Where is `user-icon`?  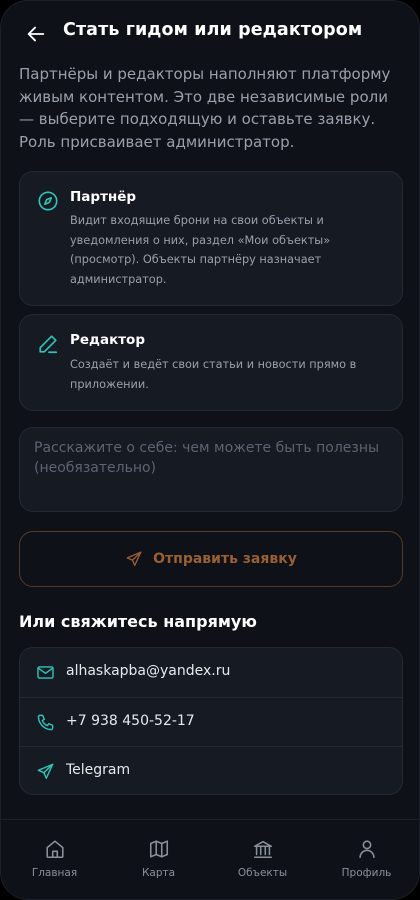 user-icon is located at coordinates (366, 849).